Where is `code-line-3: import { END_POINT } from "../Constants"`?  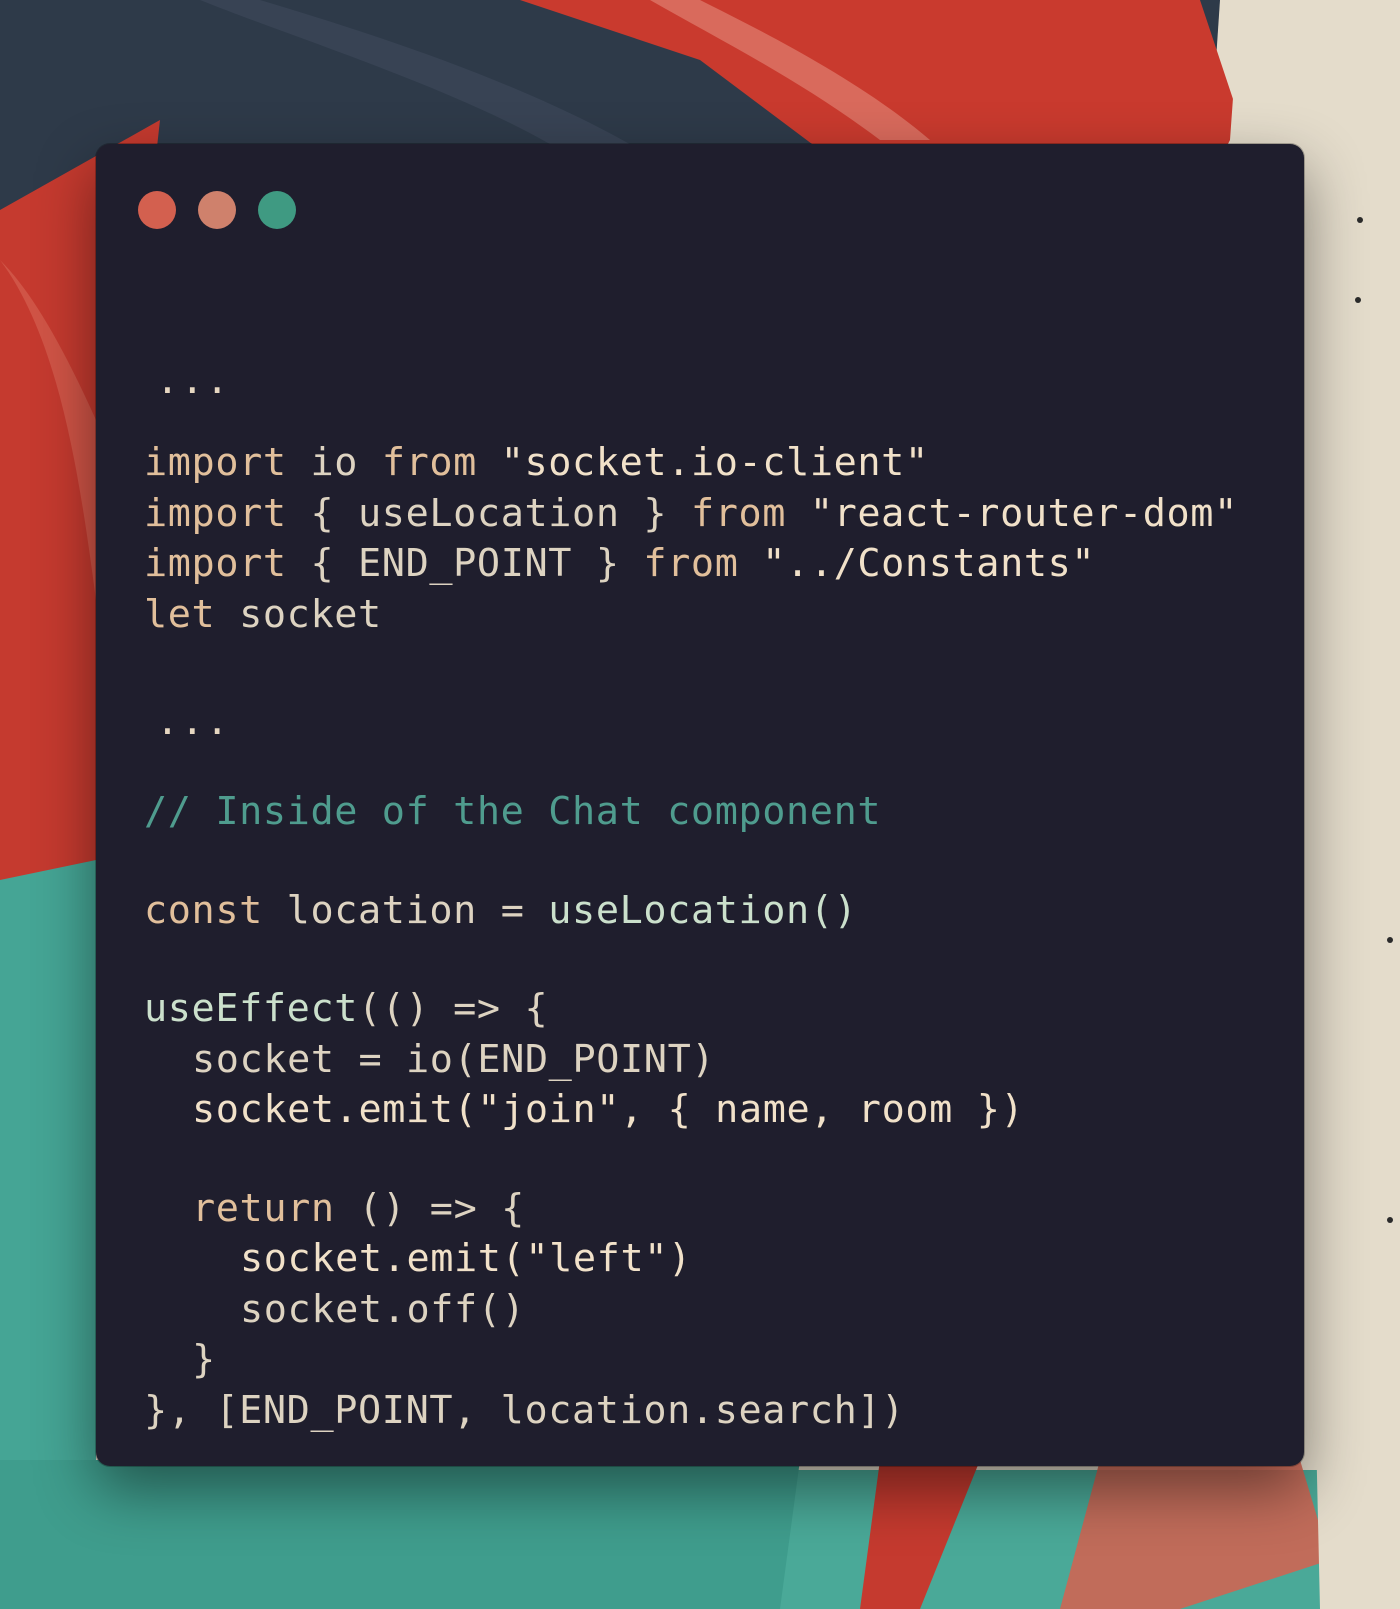
code-line-3: import { END_POINT } from "../Constants" is located at coordinates (691, 564).